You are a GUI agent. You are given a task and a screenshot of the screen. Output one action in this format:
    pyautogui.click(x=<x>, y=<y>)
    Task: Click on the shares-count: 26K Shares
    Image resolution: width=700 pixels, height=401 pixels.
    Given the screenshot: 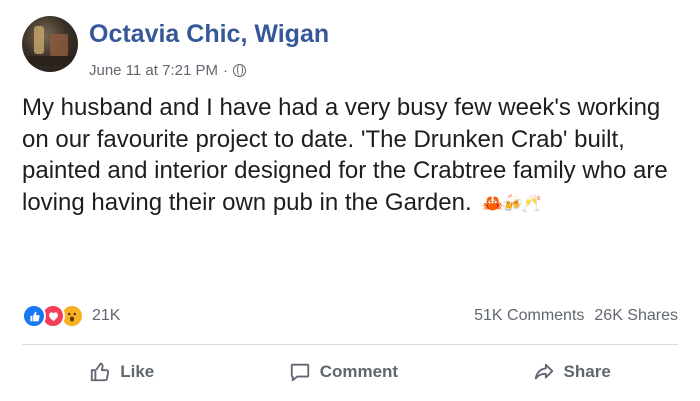 What is the action you would take?
    pyautogui.click(x=636, y=316)
    